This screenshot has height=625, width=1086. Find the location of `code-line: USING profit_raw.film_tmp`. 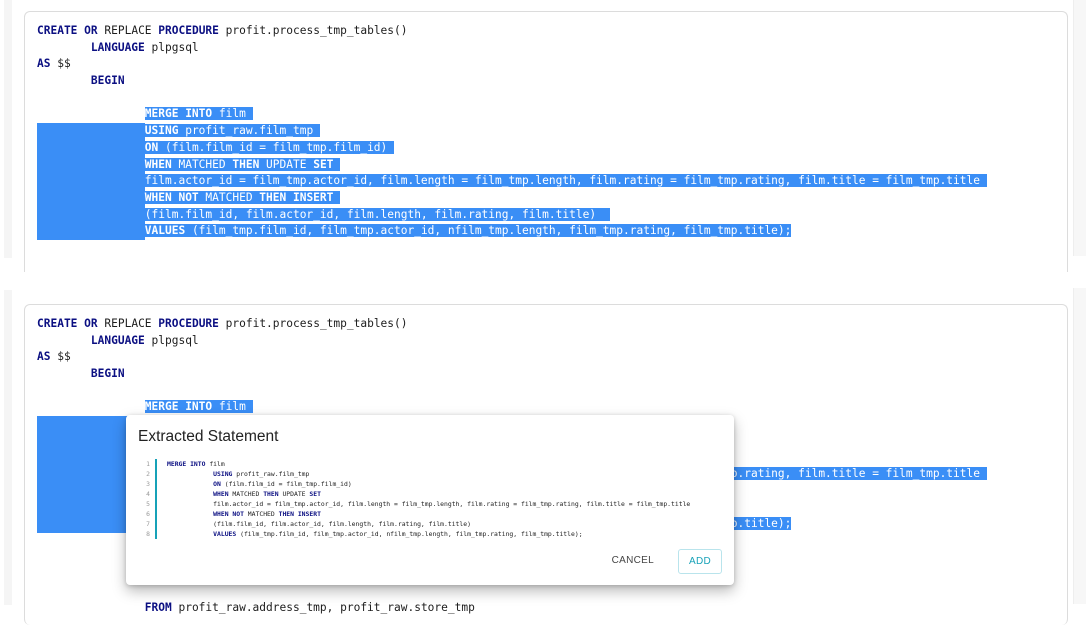

code-line: USING profit_raw.film_tmp is located at coordinates (512, 131).